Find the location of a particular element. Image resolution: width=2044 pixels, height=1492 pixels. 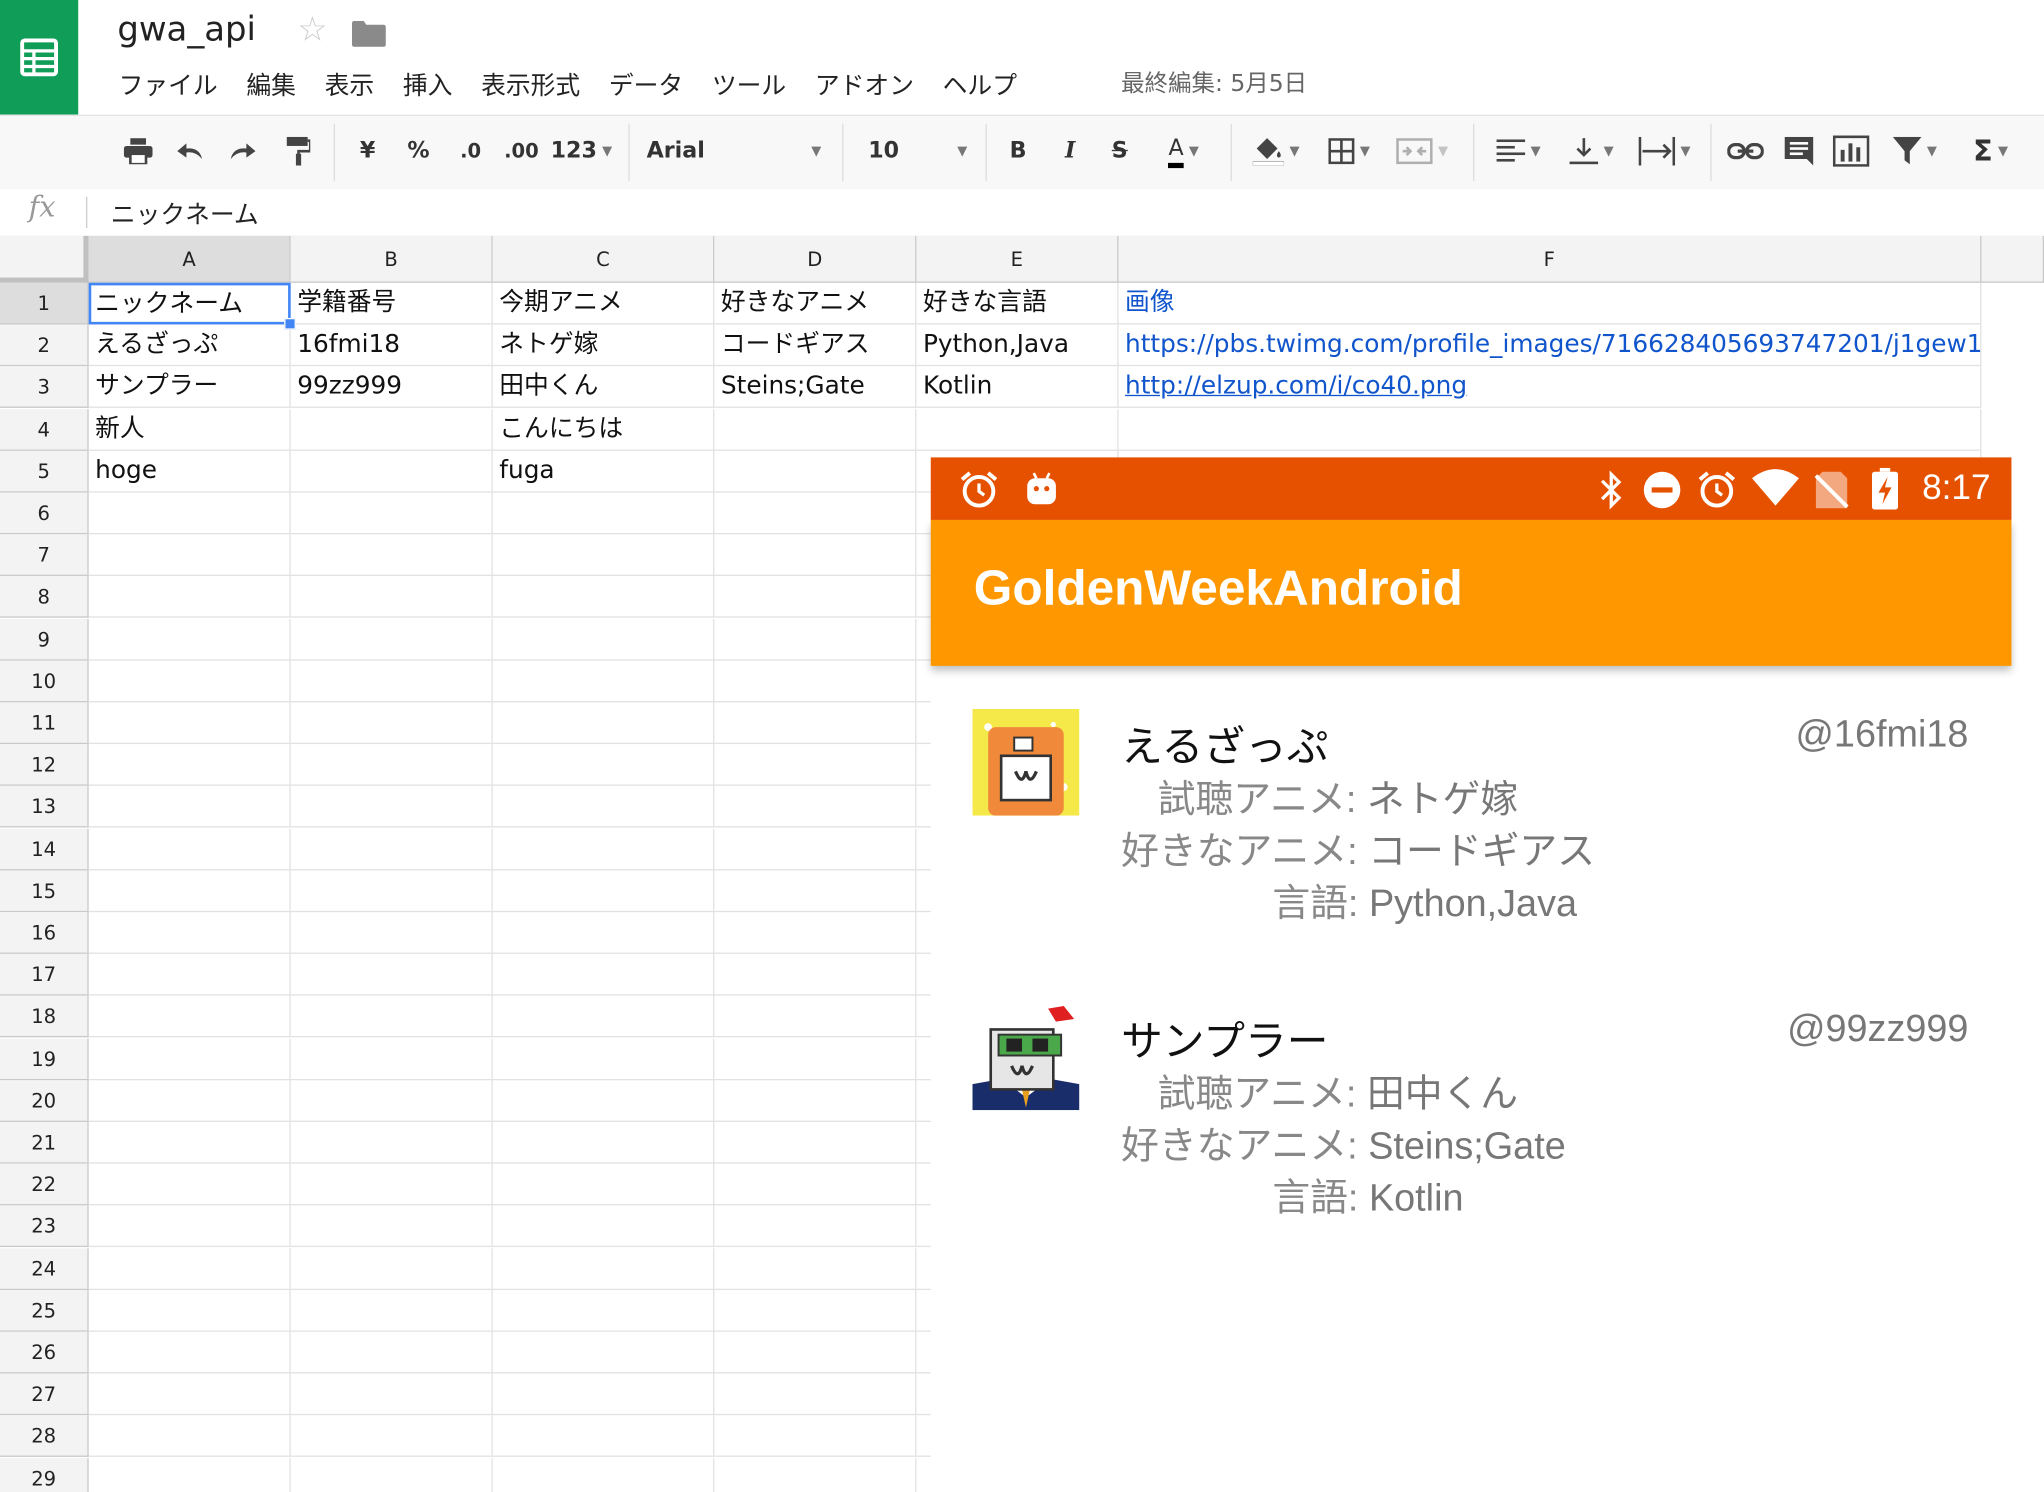

cell-c13 is located at coordinates (603, 807).